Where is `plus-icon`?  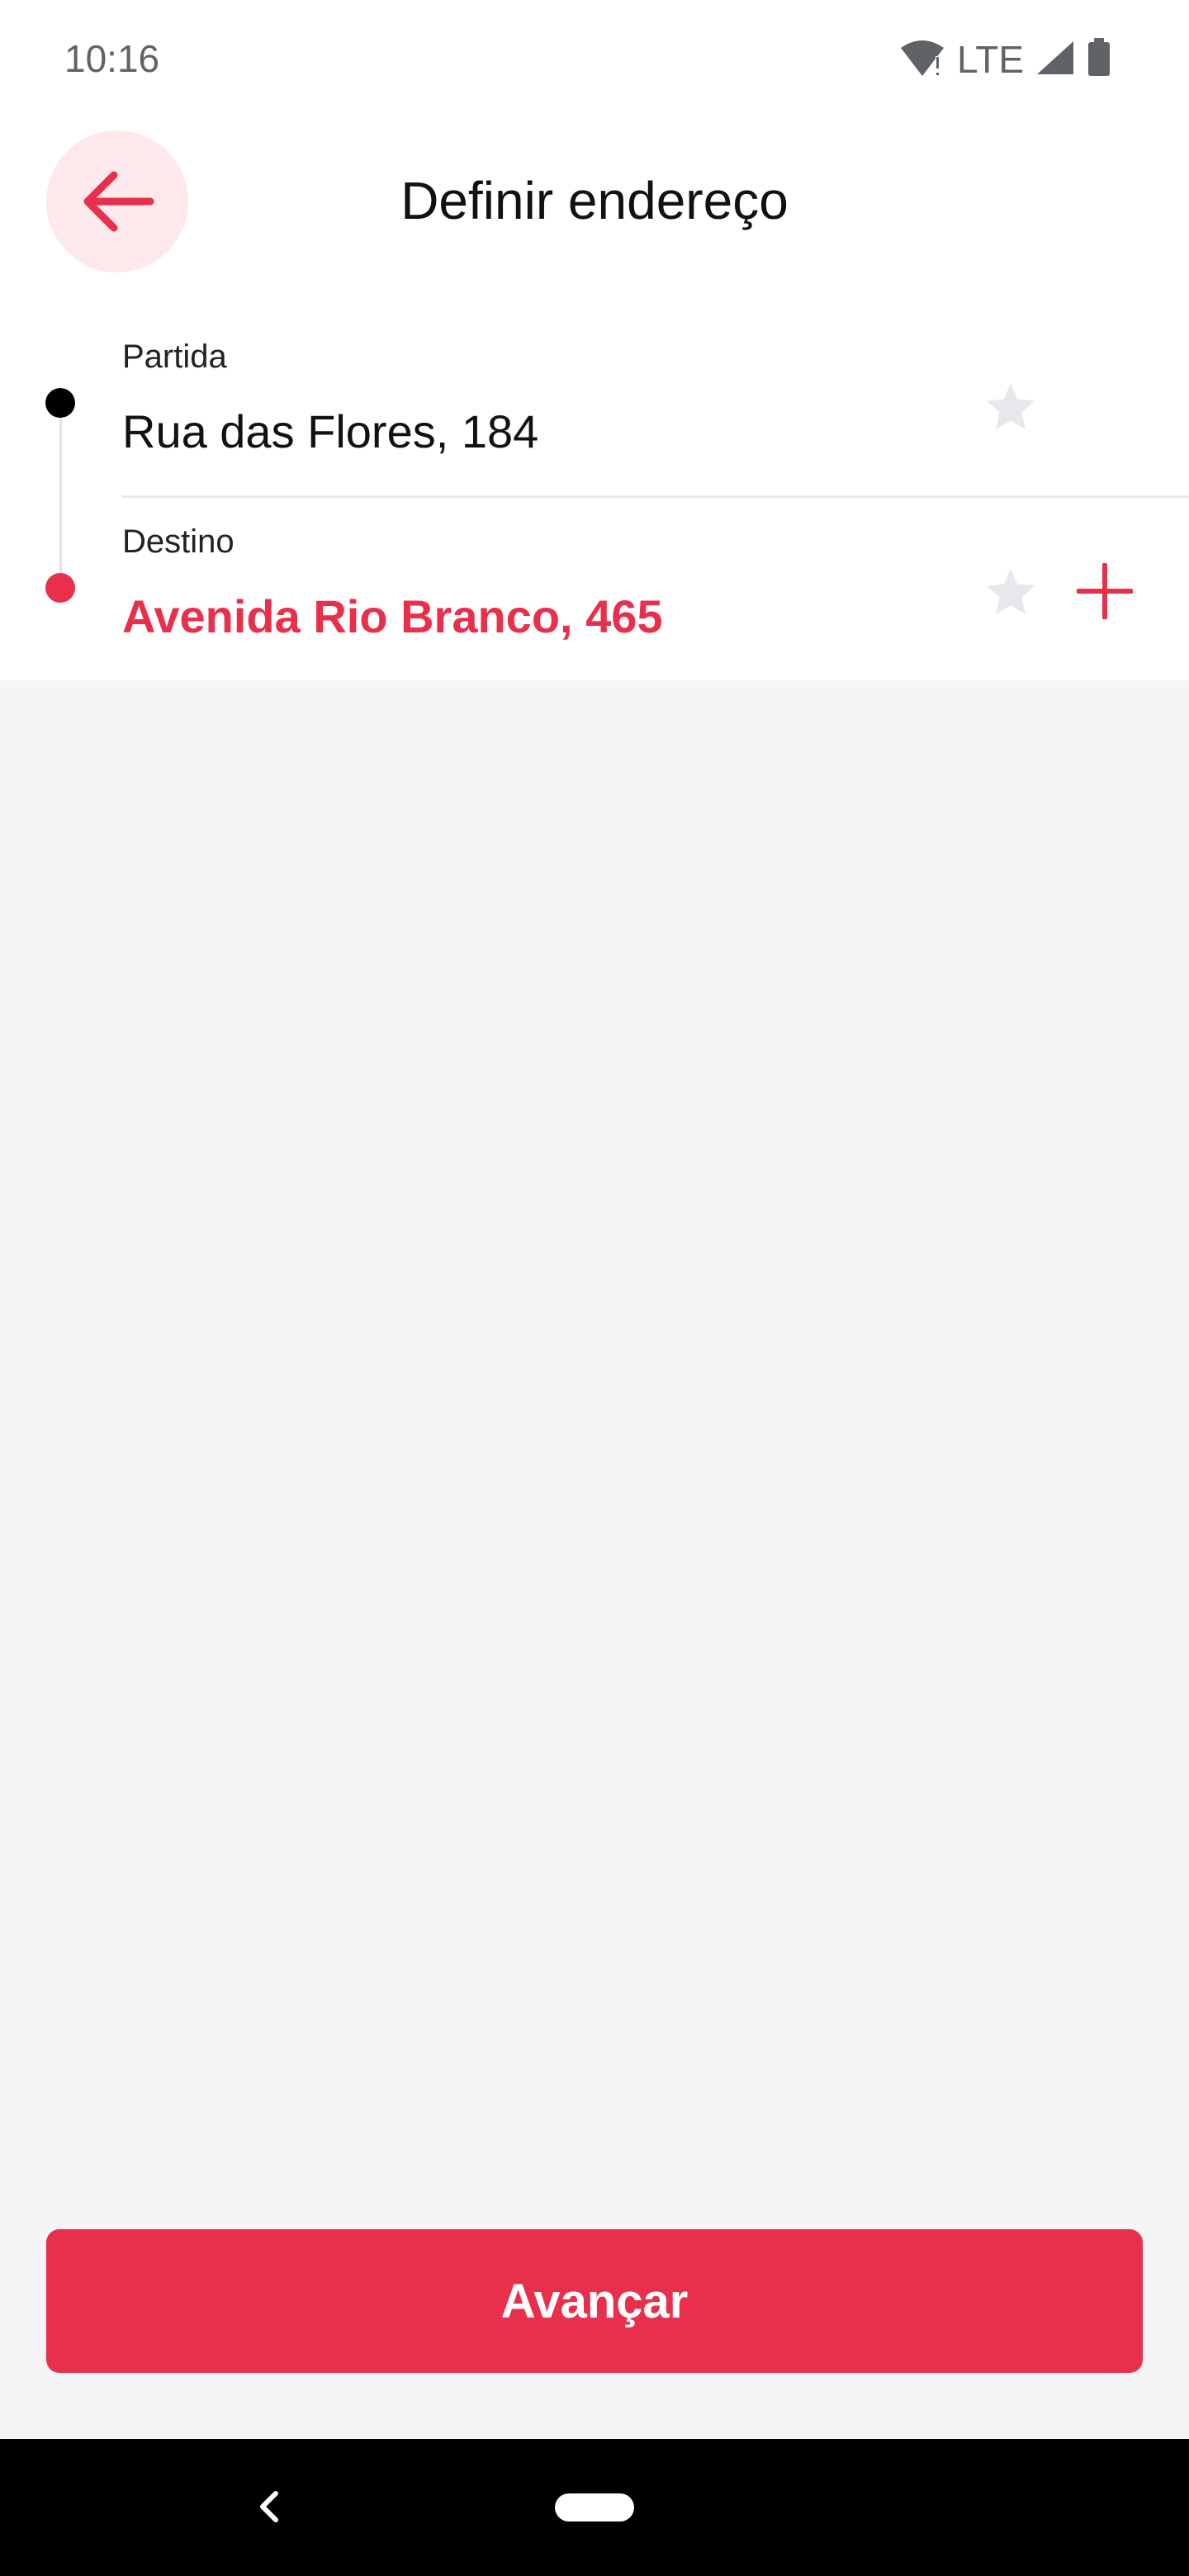 plus-icon is located at coordinates (1105, 591).